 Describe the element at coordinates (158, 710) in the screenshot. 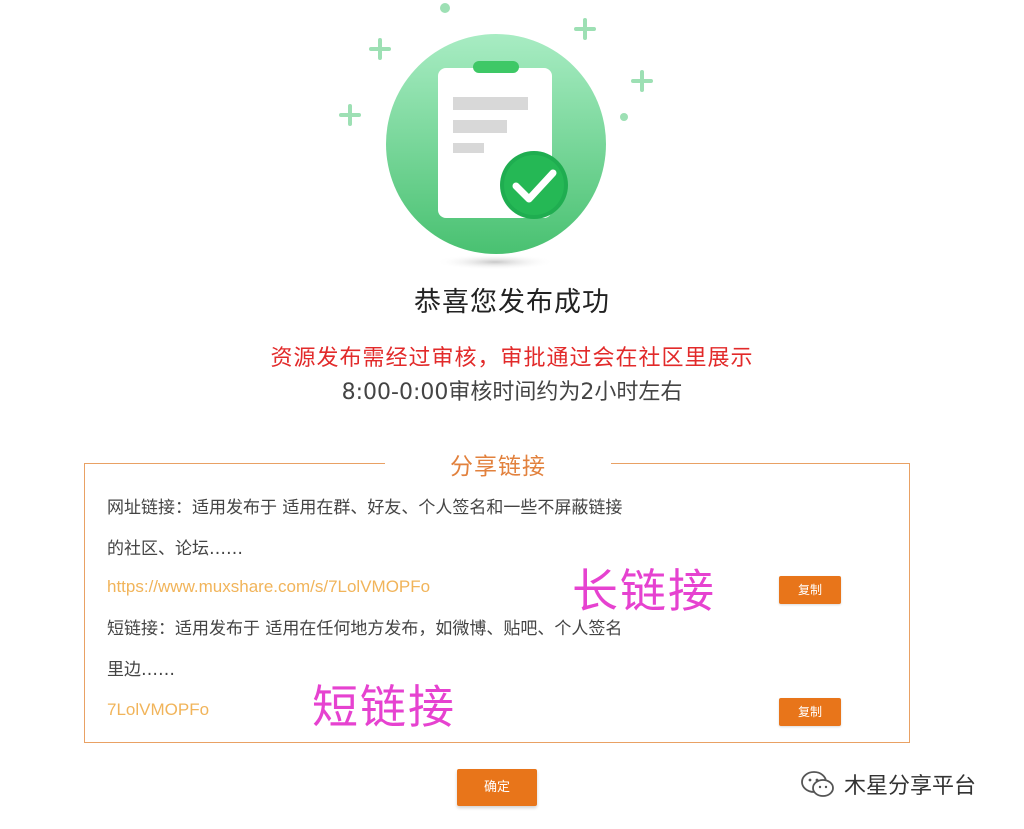

I see `short-link-code: 7LolVMOPFo` at that location.